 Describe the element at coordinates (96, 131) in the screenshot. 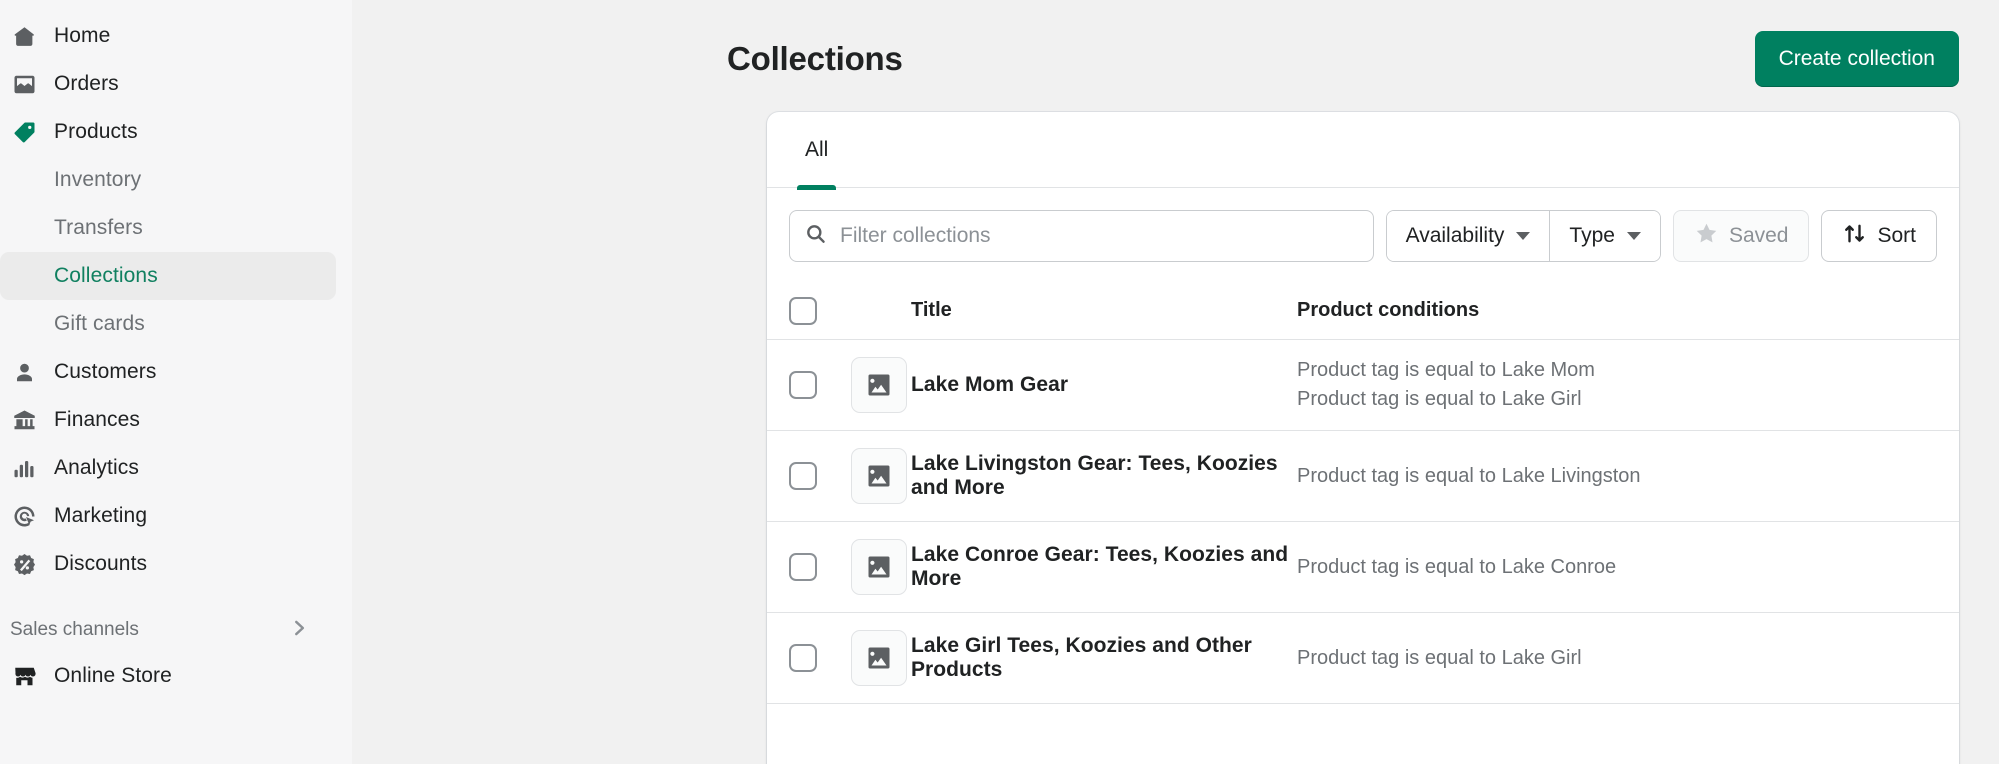

I see `sidebar-item-label: Products` at that location.